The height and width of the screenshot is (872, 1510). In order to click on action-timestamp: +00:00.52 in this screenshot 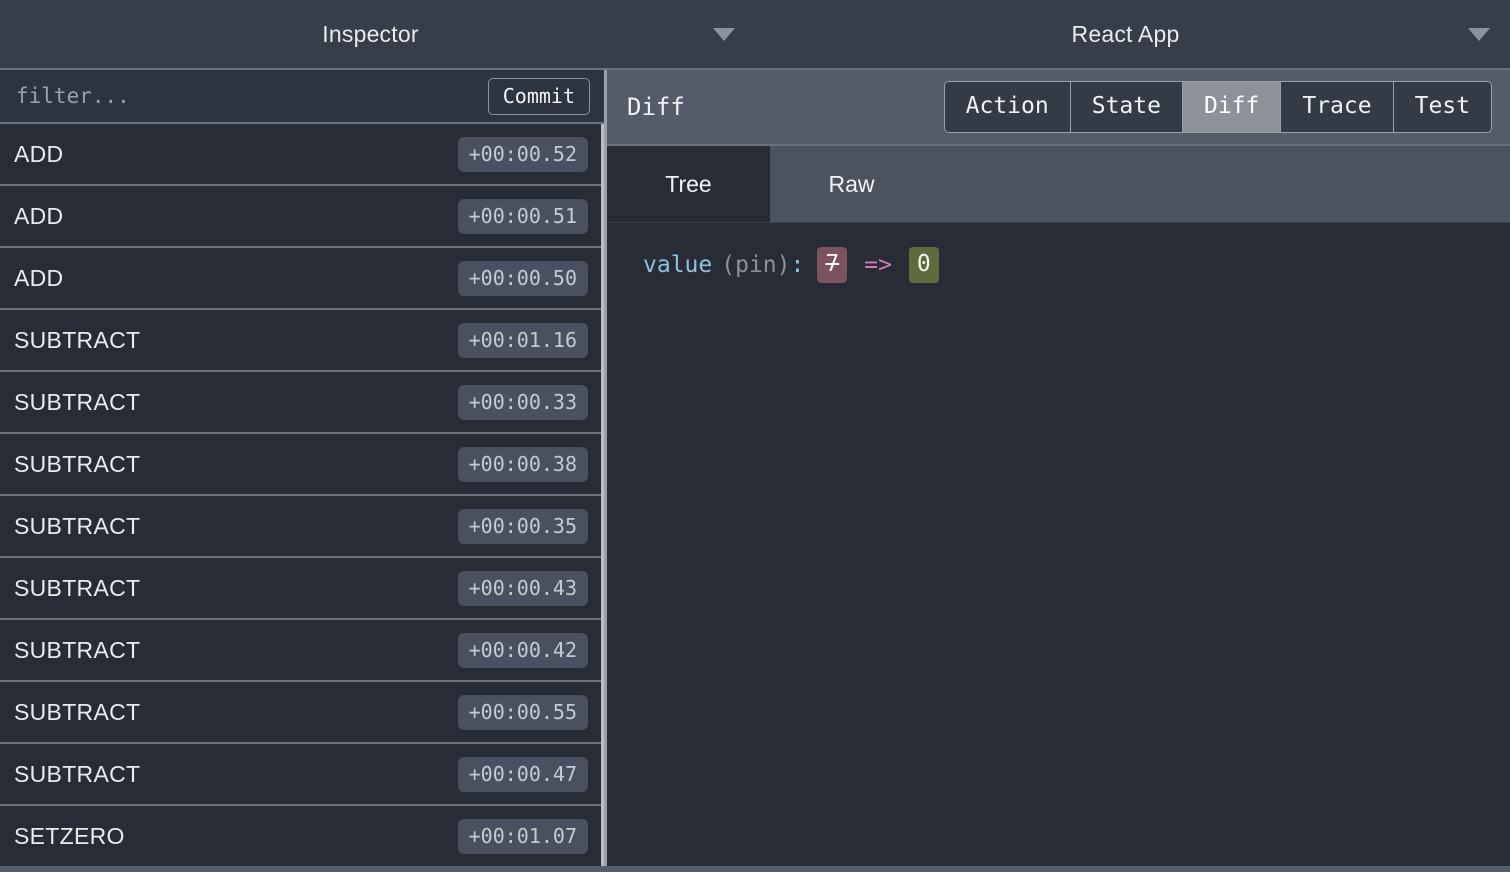, I will do `click(522, 154)`.